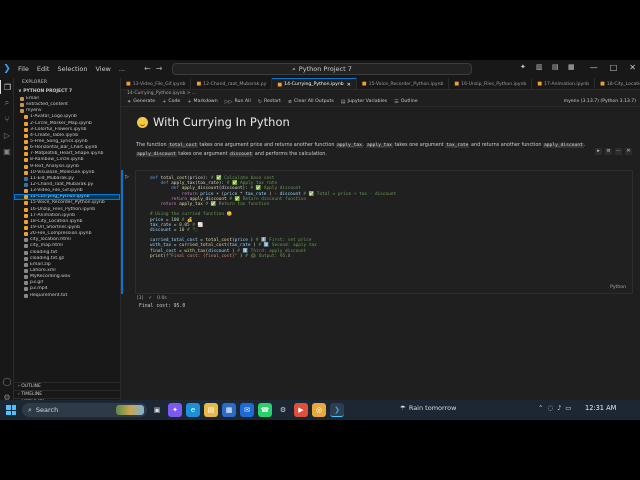 This screenshot has height=480, width=640. I want to click on code-token: return, so click(170, 204).